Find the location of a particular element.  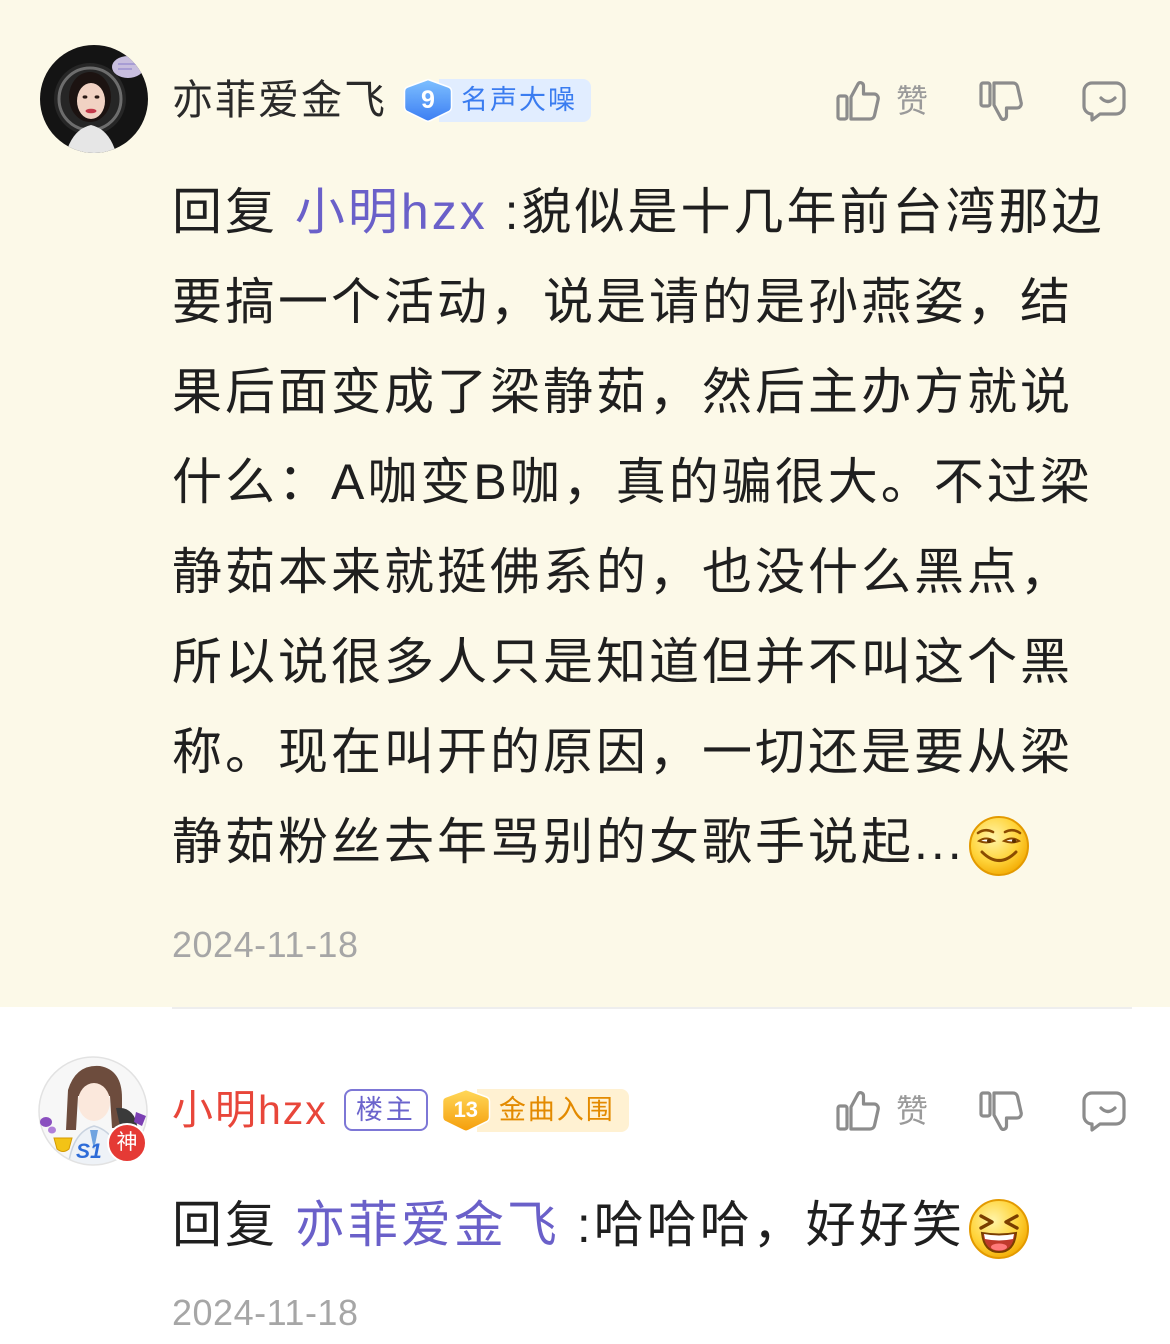

avatar-frame-text: S1 is located at coordinates (89, 1151).